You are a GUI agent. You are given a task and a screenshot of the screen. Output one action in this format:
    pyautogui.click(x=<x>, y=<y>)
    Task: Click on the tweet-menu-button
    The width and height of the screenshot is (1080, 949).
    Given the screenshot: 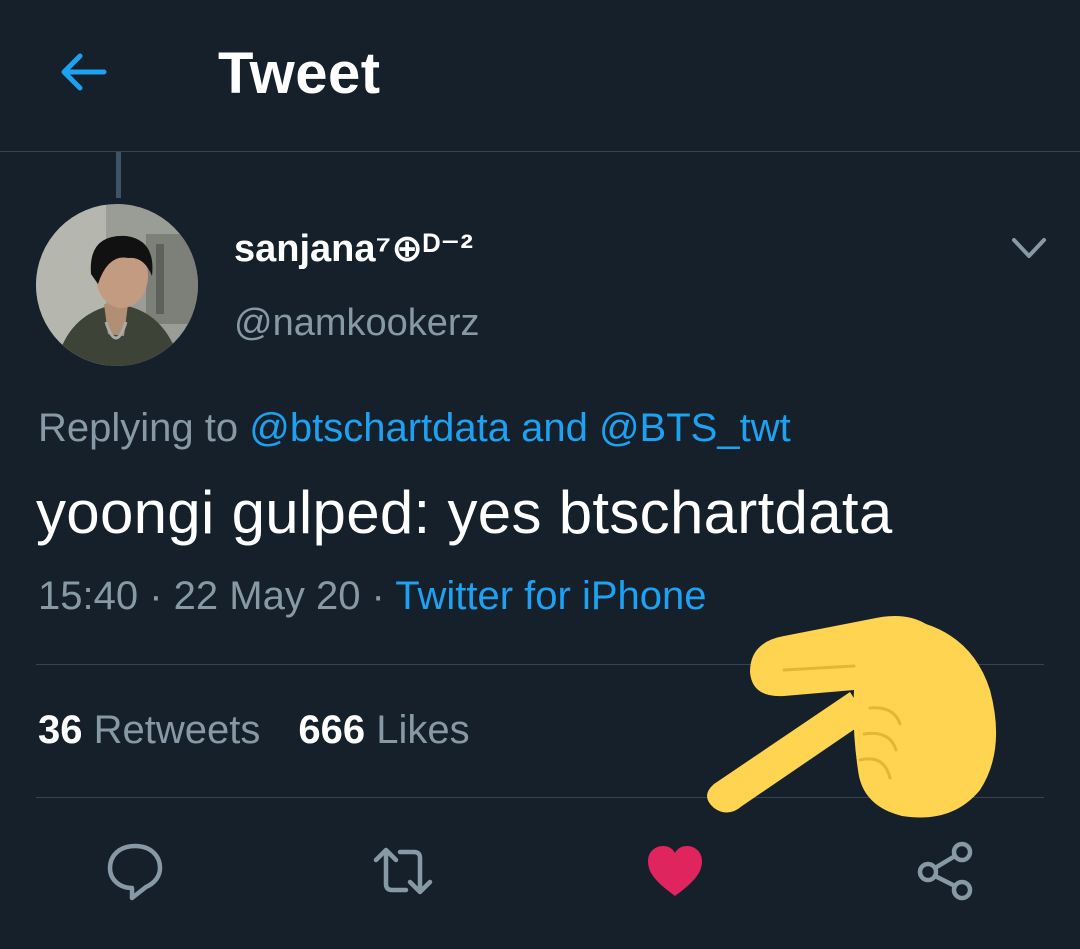 What is the action you would take?
    pyautogui.click(x=1029, y=248)
    